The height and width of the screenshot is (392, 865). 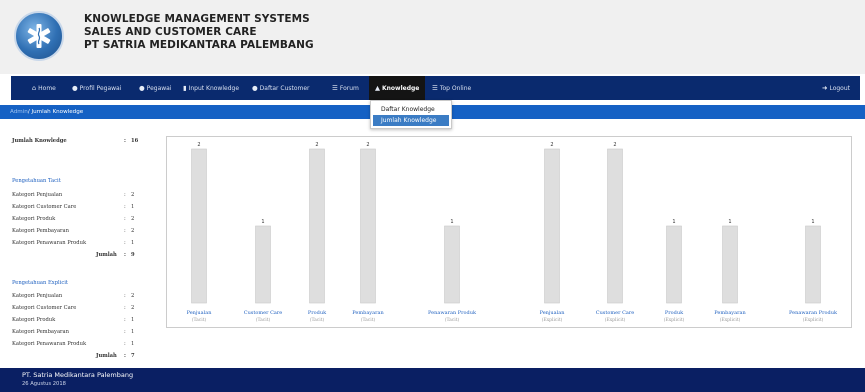 I want to click on nav-top-online: ☰ Top Online, so click(x=451, y=88).